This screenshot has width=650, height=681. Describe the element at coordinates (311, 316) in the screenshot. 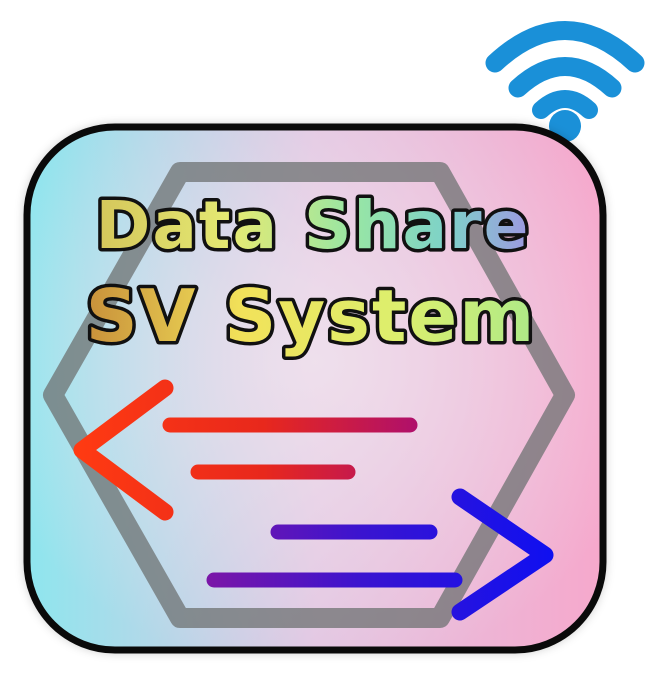

I see `title-line-2: SV System` at that location.